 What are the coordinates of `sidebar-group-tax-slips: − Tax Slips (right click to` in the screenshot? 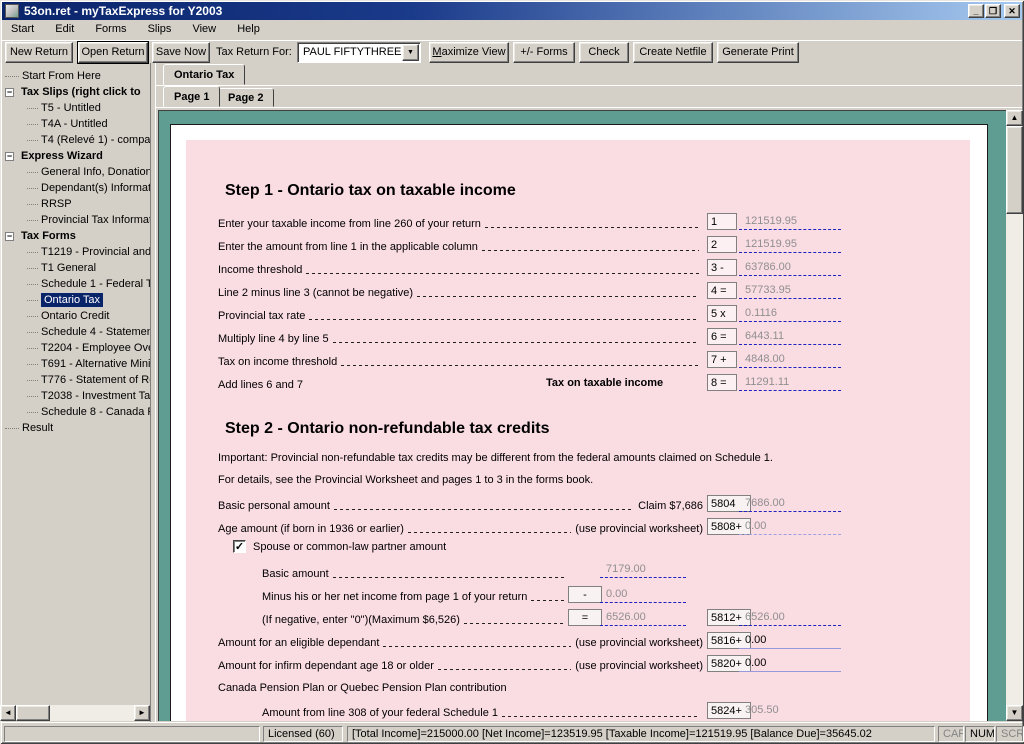 It's located at (75, 92).